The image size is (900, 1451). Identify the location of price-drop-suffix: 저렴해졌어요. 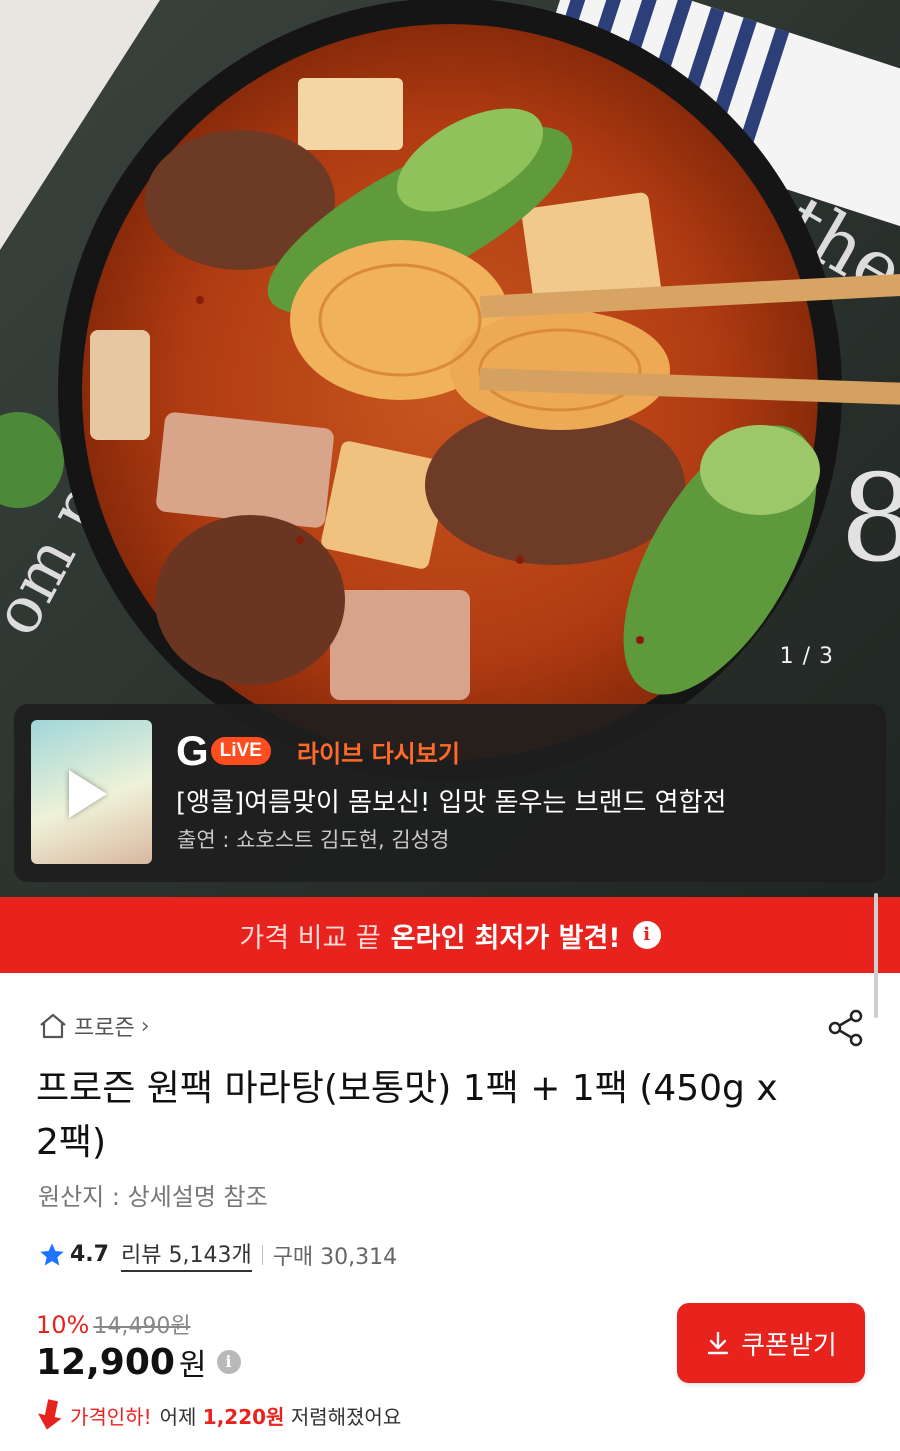
(346, 1416).